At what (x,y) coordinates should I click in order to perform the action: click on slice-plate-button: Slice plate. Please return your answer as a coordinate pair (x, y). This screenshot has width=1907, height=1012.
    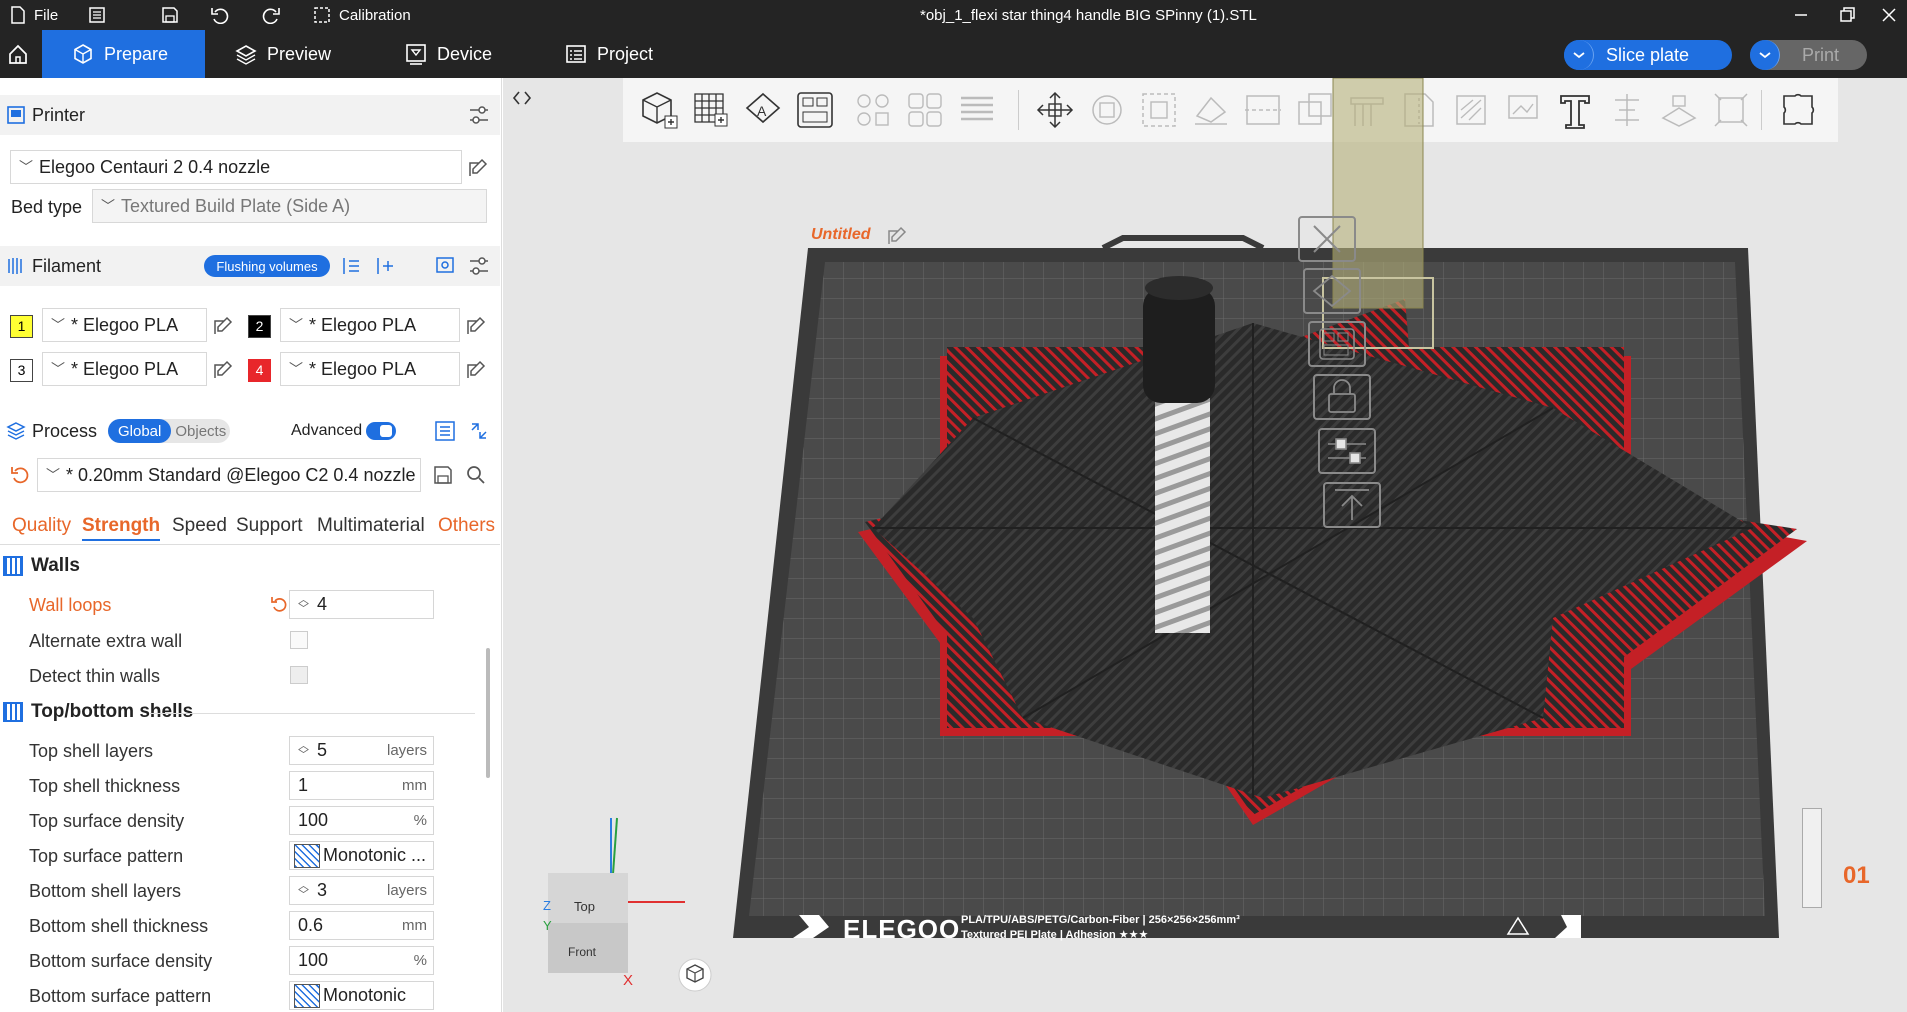
    Looking at the image, I should click on (1648, 55).